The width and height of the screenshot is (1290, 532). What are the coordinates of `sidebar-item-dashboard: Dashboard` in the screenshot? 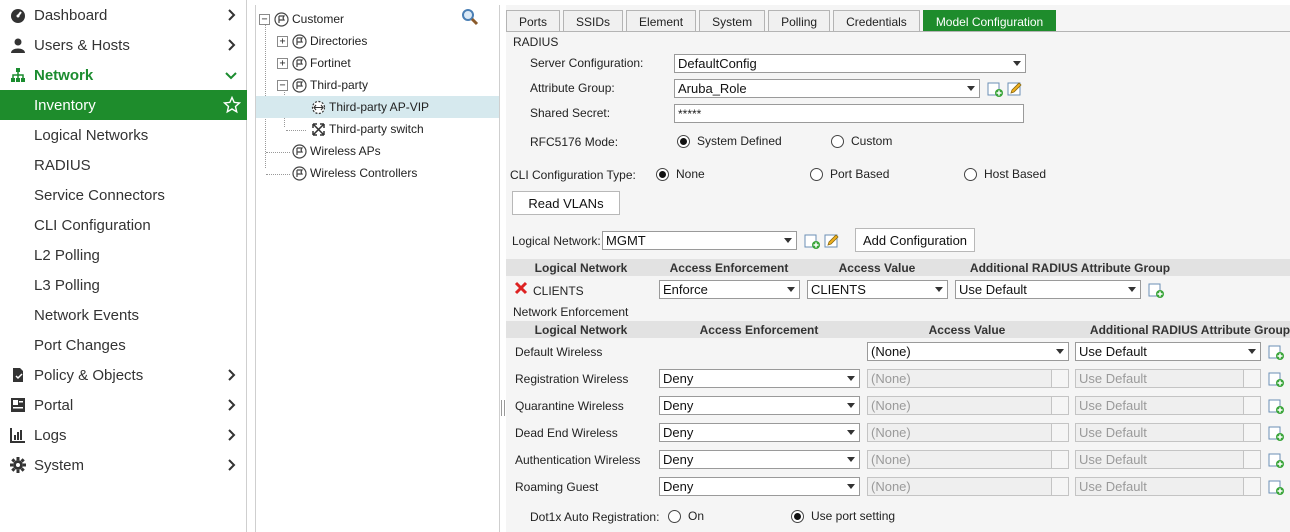 It's located at (123, 15).